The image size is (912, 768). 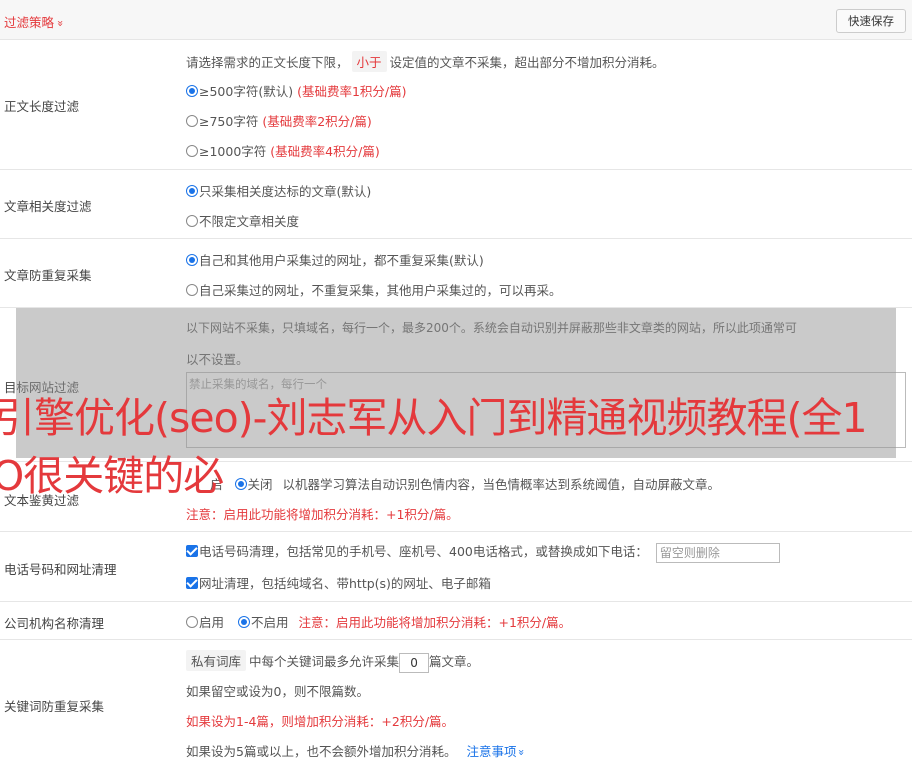 I want to click on relevance-option-any: 不限定文章相关度, so click(x=242, y=220).